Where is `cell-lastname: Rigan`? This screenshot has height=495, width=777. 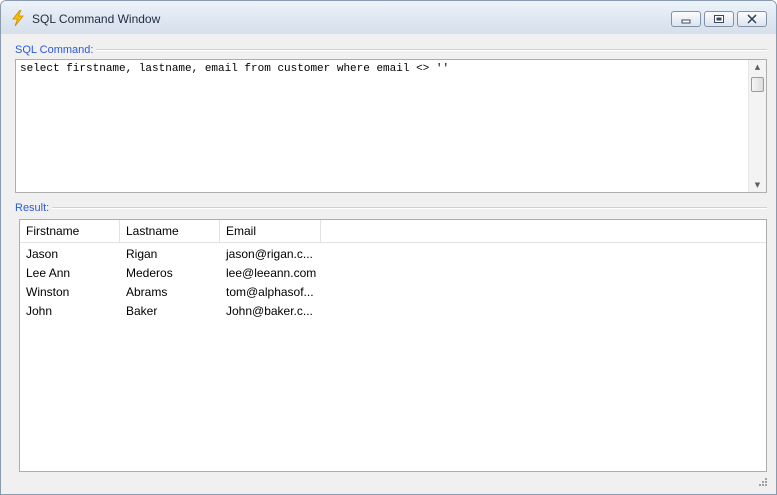
cell-lastname: Rigan is located at coordinates (142, 254).